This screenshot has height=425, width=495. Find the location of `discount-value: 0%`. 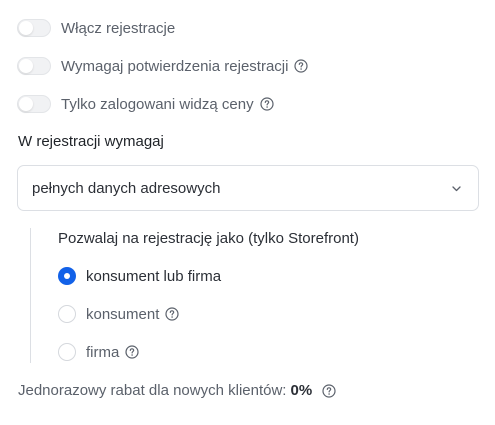

discount-value: 0% is located at coordinates (301, 390).